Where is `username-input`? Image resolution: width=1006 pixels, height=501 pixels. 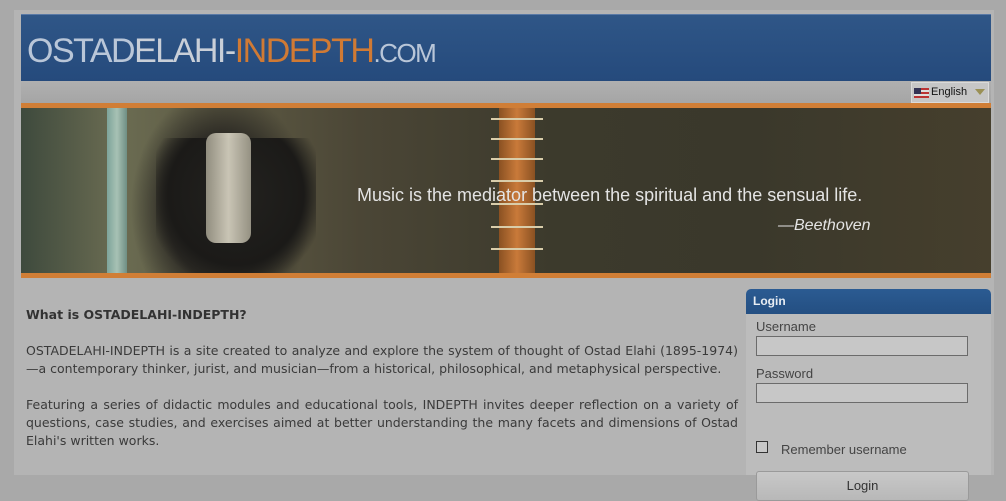 username-input is located at coordinates (862, 346).